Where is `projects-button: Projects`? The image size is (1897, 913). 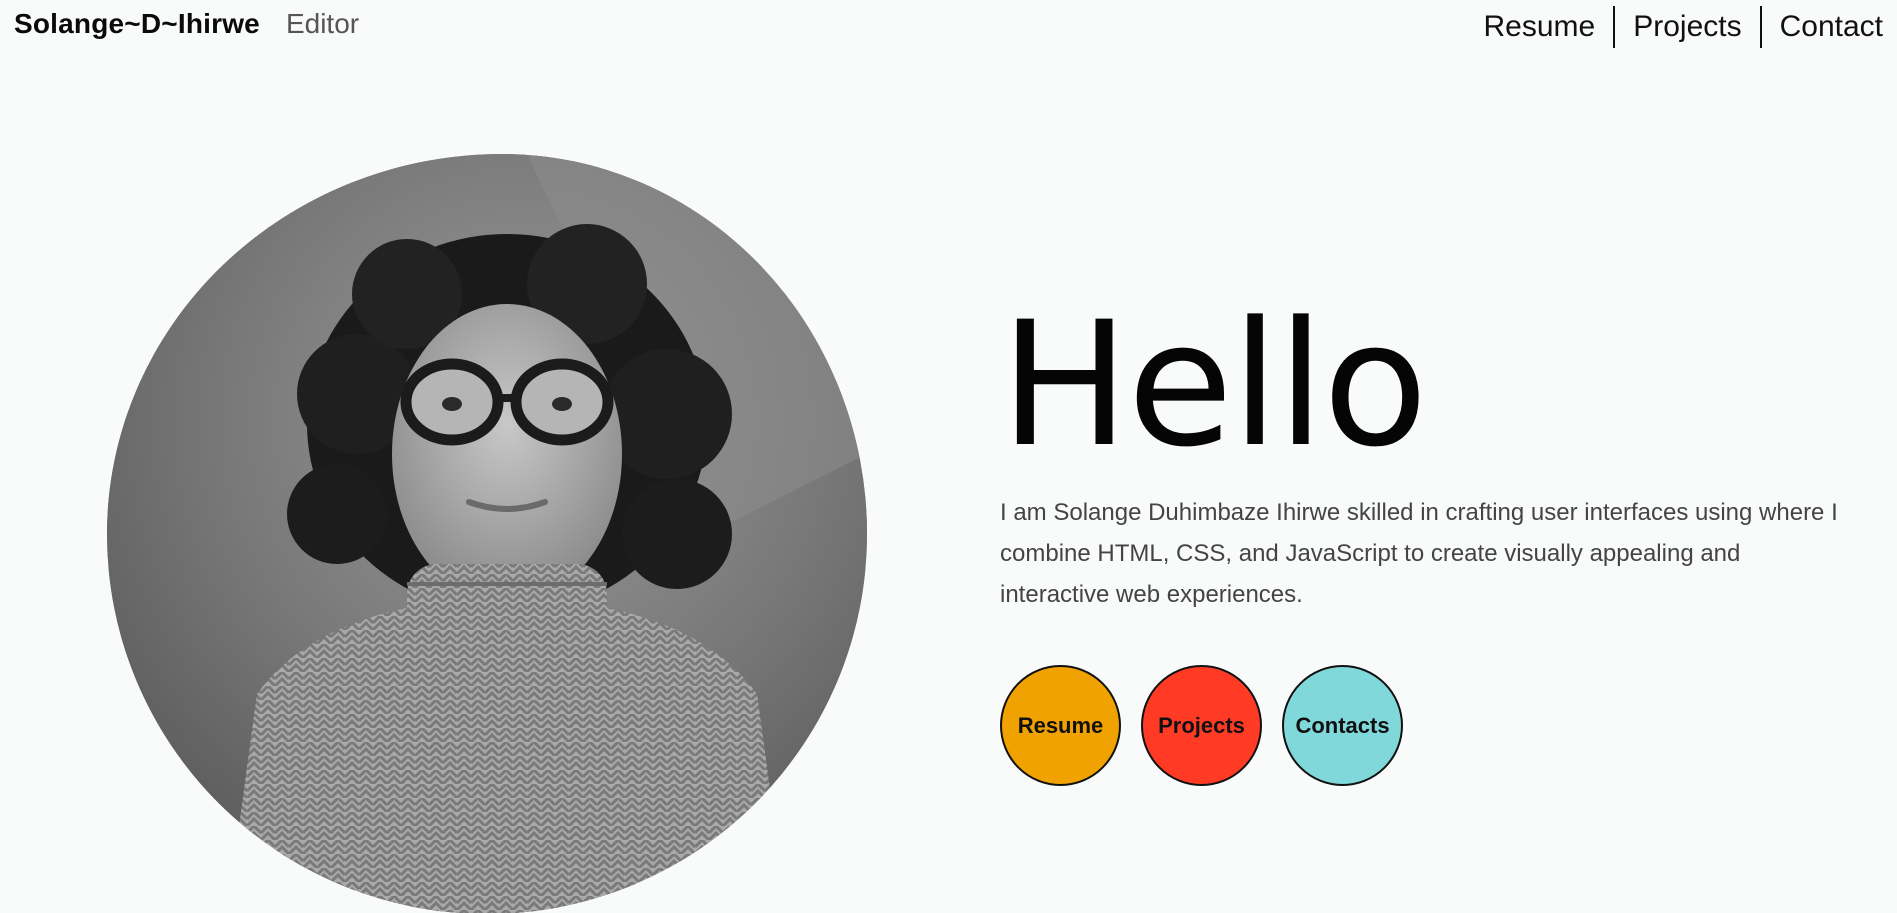 projects-button: Projects is located at coordinates (1201, 725).